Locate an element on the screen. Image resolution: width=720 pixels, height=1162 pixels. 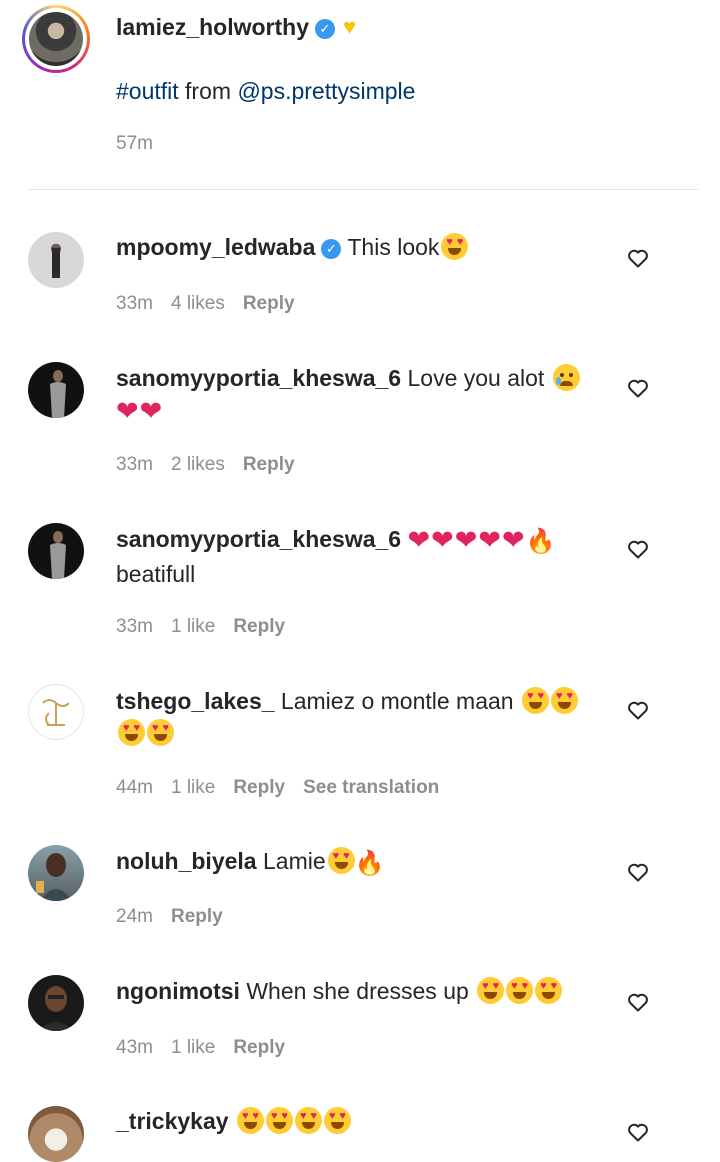
comment-text is located at coordinates (232, 1121).